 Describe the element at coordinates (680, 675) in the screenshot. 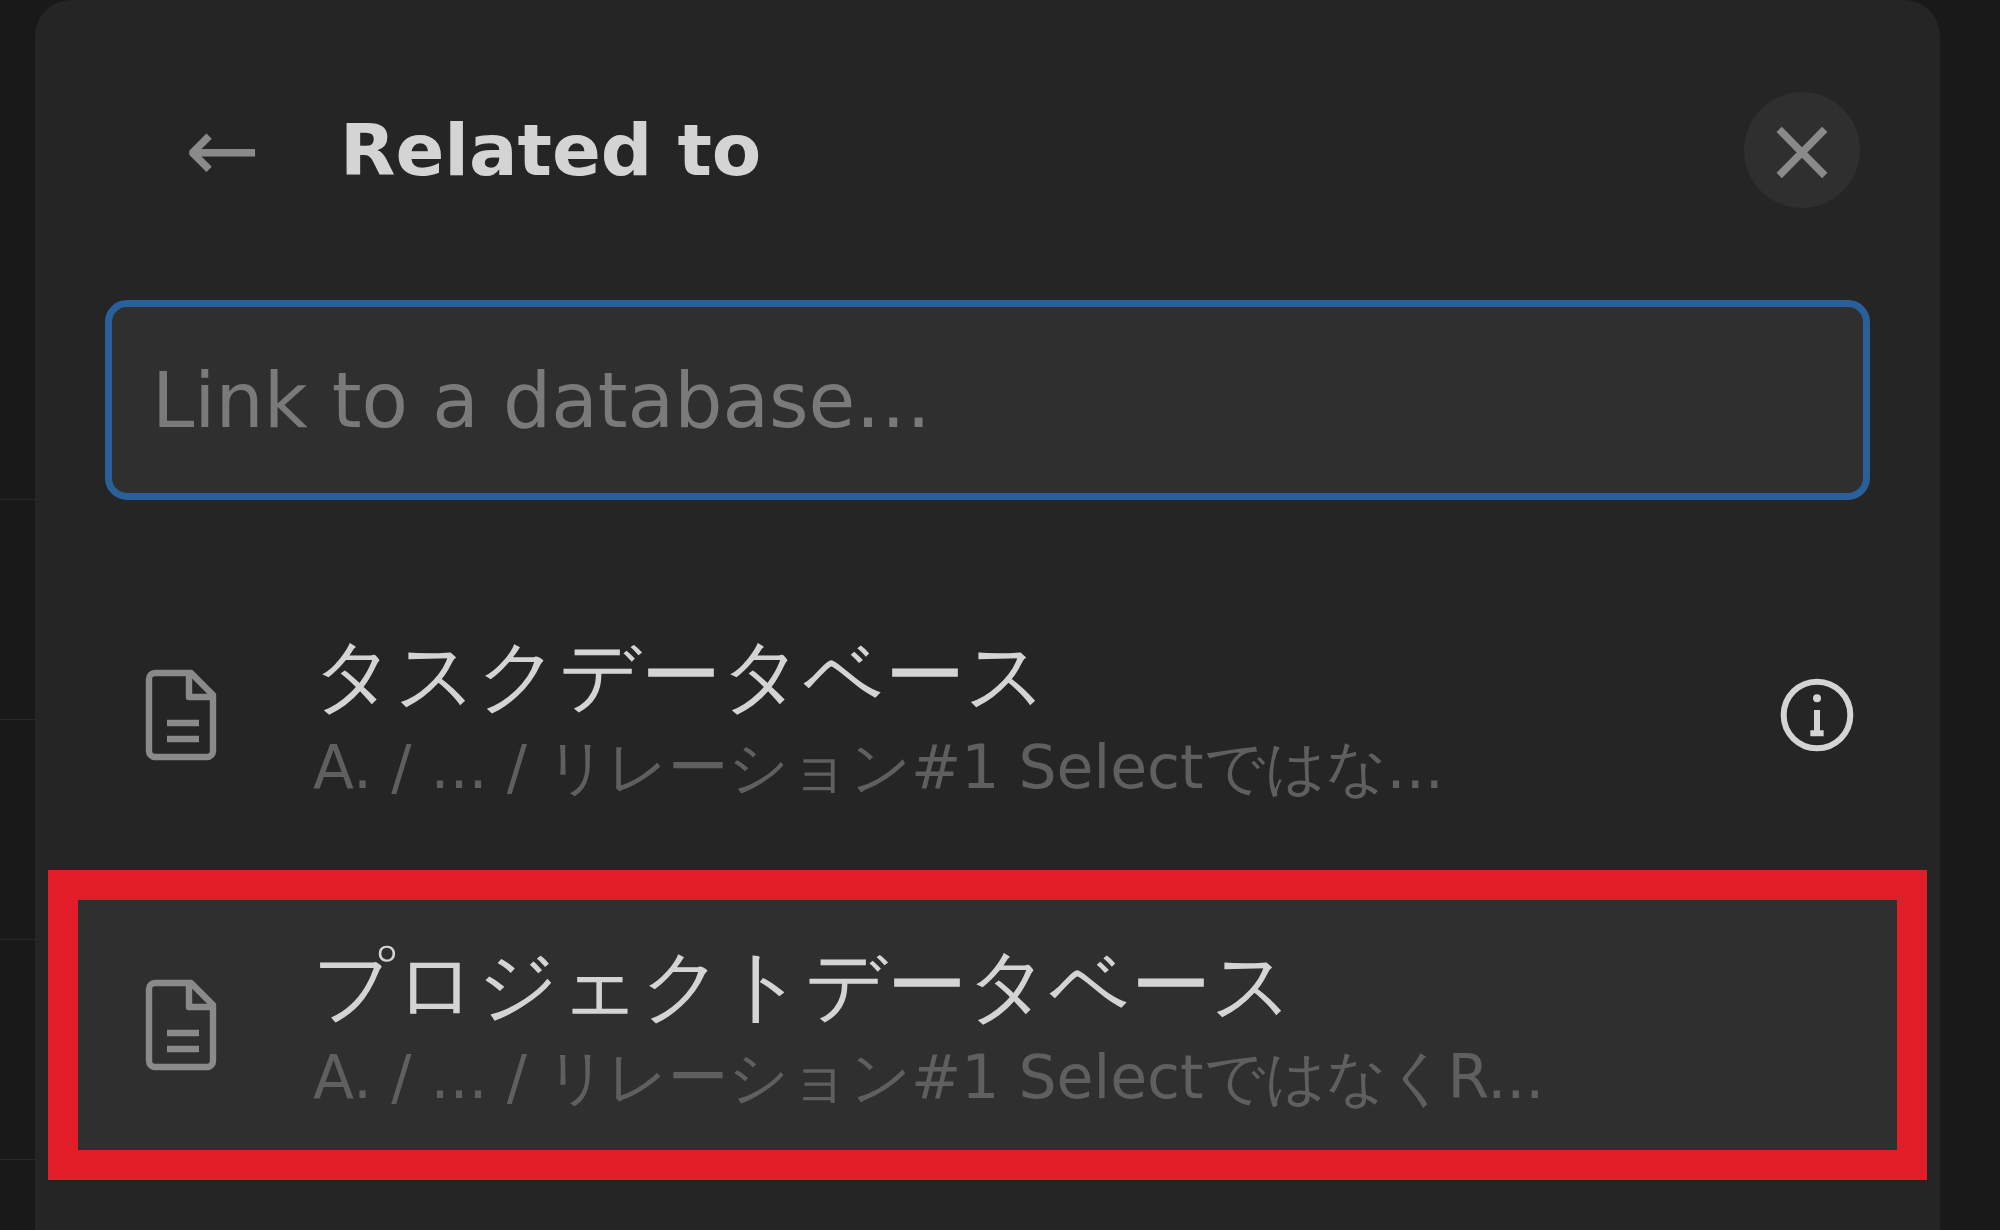

I see `option-title: タスクデータベース` at that location.